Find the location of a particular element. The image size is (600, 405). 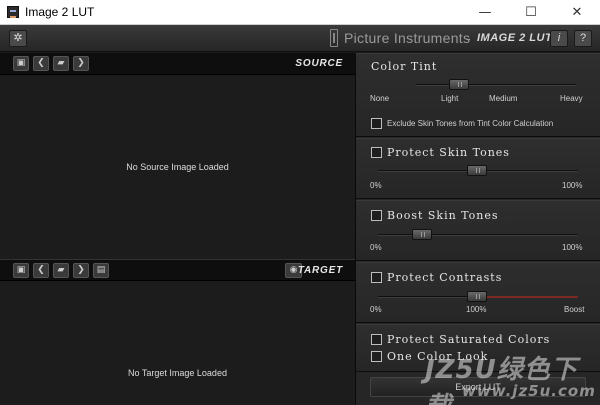

color-tint-title: Color Tint is located at coordinates (404, 66).